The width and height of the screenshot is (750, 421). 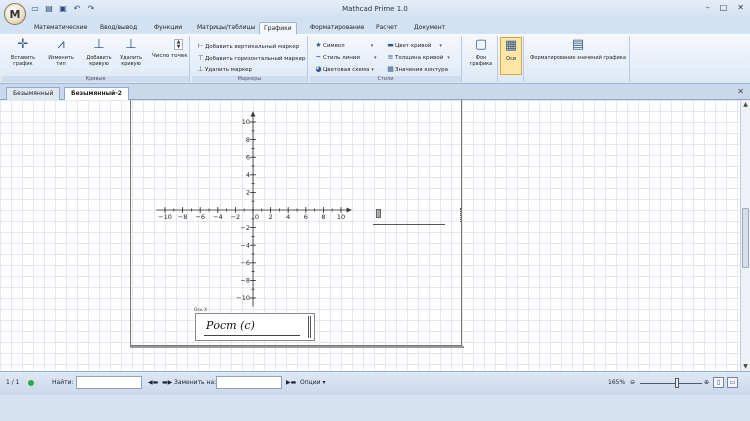 What do you see at coordinates (671, 383) in the screenshot?
I see `zoom-slider-track` at bounding box center [671, 383].